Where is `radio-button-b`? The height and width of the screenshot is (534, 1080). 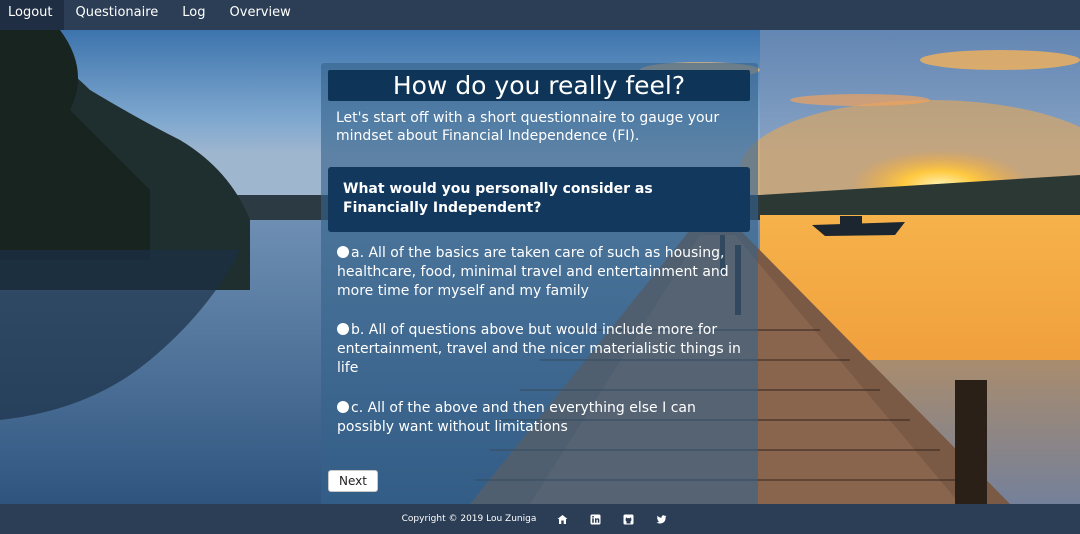
radio-button-b is located at coordinates (343, 329).